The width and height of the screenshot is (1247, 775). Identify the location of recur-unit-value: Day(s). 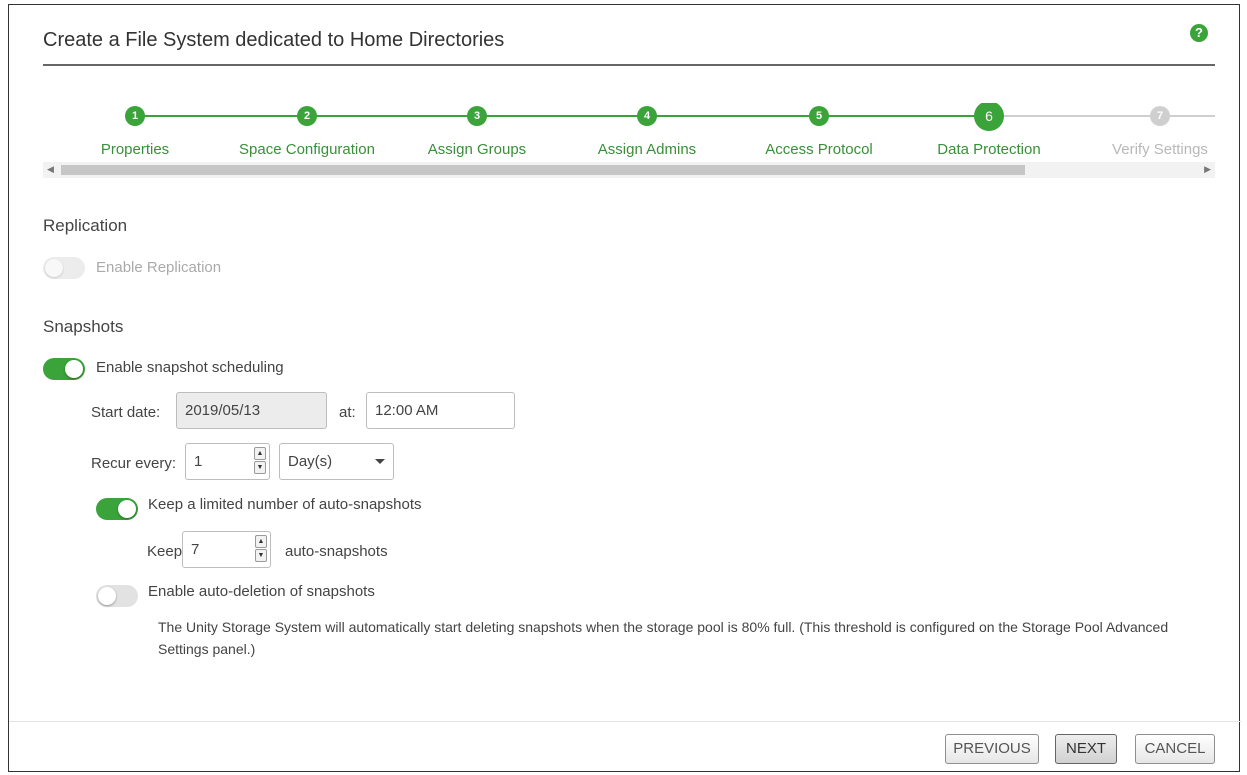
(310, 461).